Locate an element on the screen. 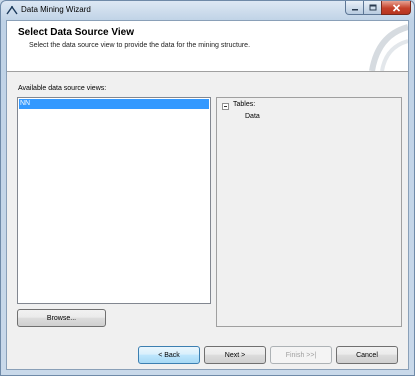 The height and width of the screenshot is (376, 415). maximize-button is located at coordinates (372, 8).